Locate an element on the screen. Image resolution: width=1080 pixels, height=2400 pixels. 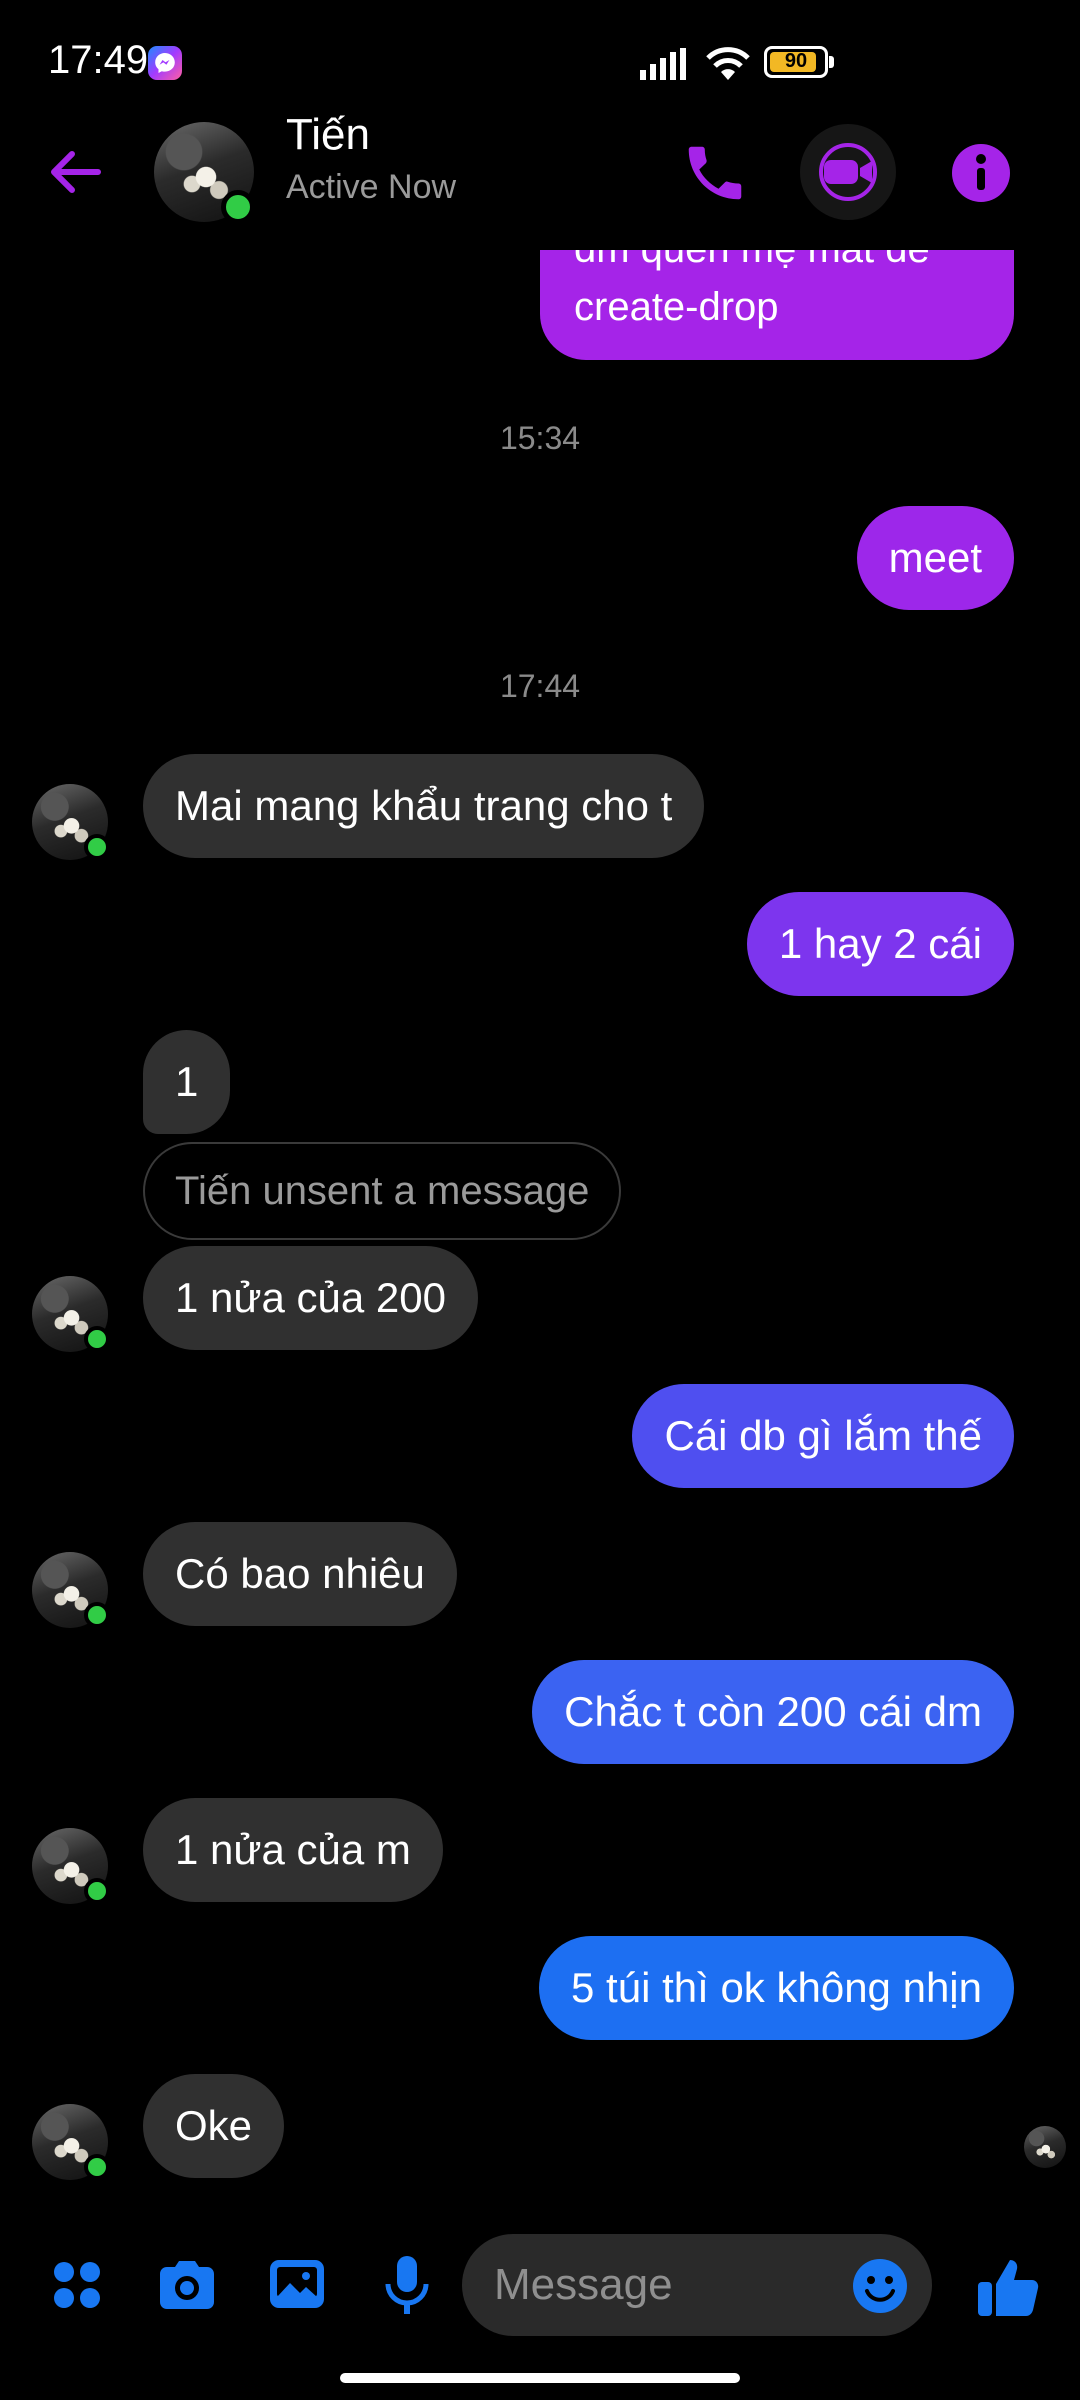
back-arrow-icon is located at coordinates (76, 172).